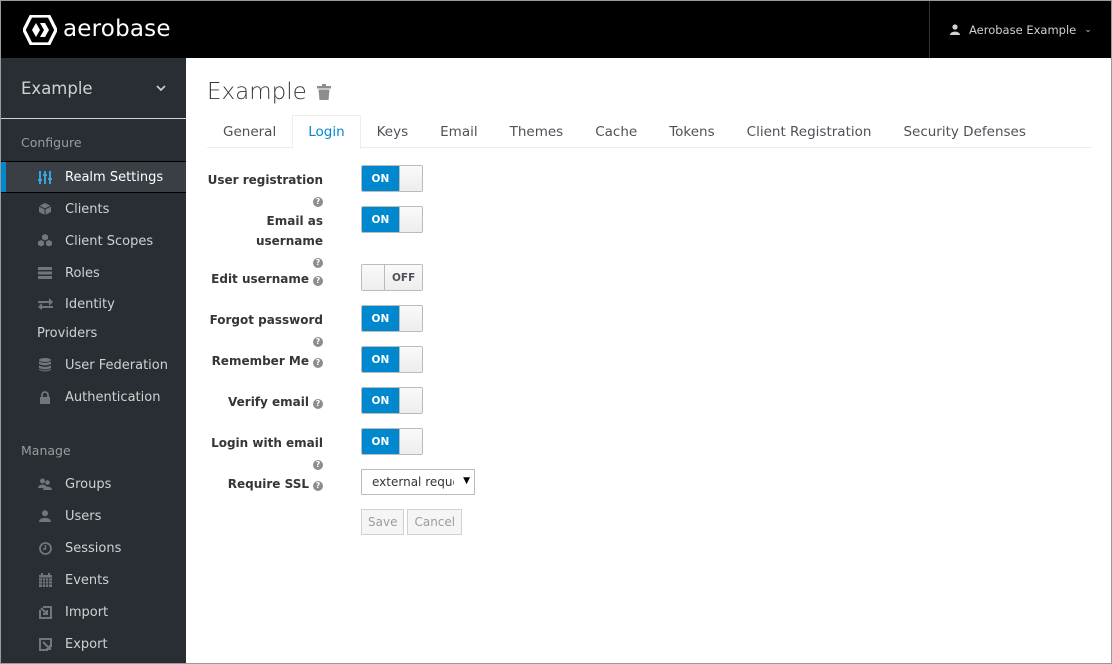 The image size is (1112, 664). Describe the element at coordinates (1088, 29) in the screenshot. I see `chevron-down-icon: ⌄` at that location.